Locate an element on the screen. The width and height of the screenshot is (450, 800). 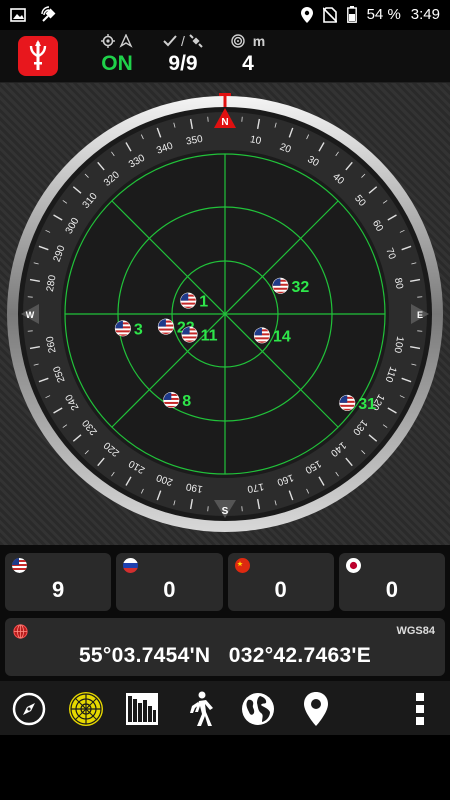
radar-icon is located at coordinates (86, 709).